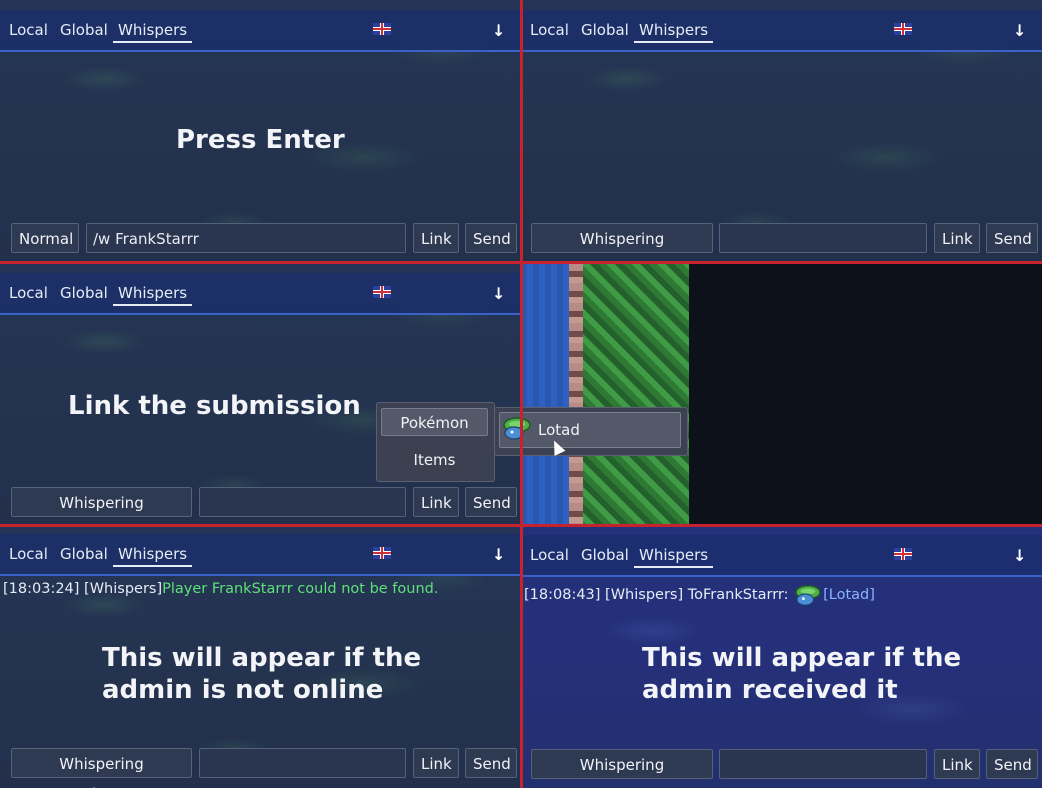  Describe the element at coordinates (559, 430) in the screenshot. I see `submenu-item-label: Lotad` at that location.